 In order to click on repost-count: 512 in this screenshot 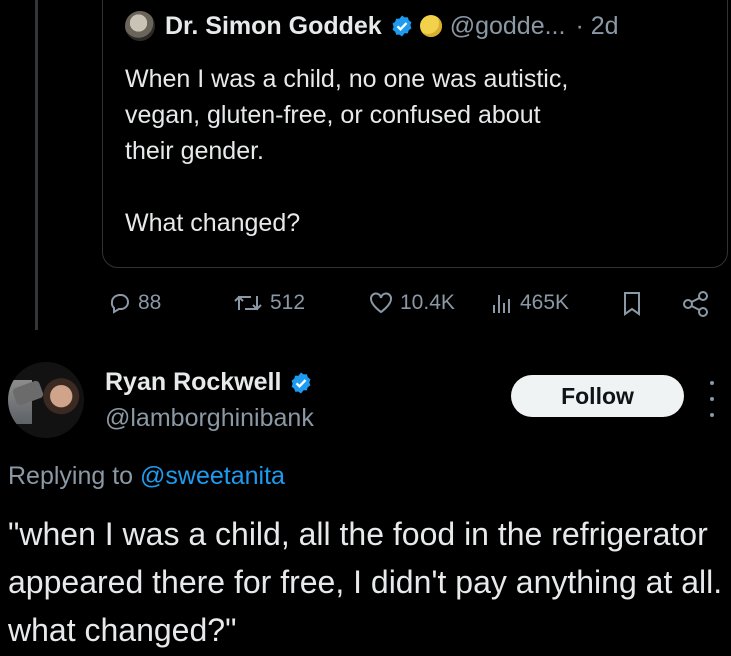, I will do `click(288, 302)`.